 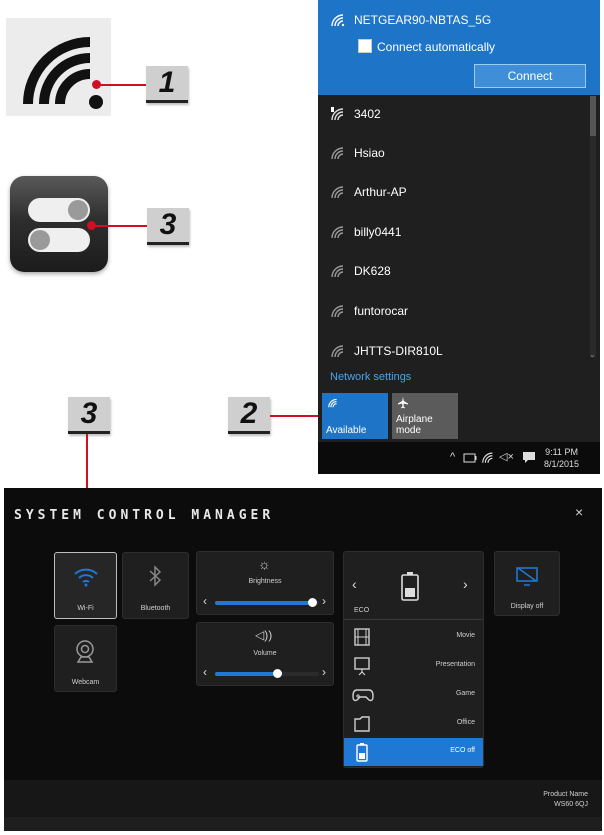 I want to click on brightness-increase-button: ›, so click(x=324, y=601).